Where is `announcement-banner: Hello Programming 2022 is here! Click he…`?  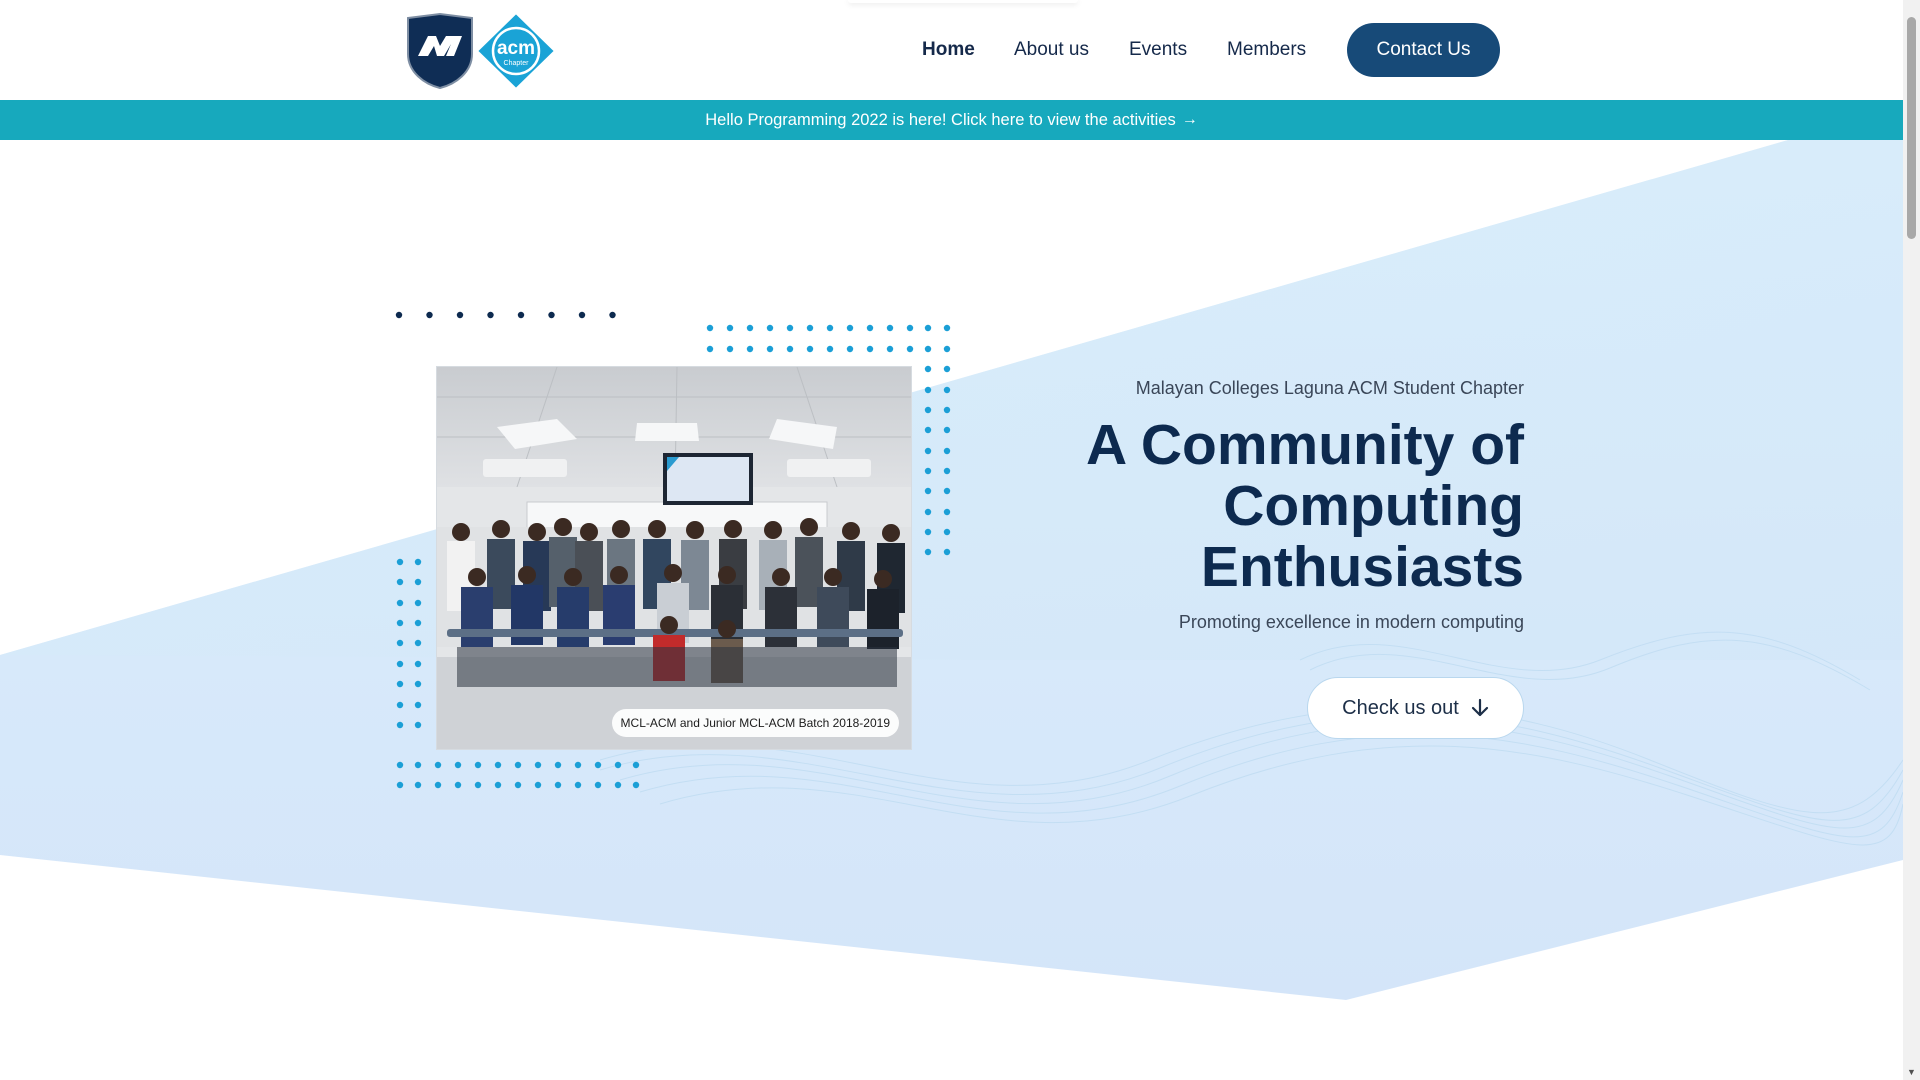 announcement-banner: Hello Programming 2022 is here! Click he… is located at coordinates (951, 120).